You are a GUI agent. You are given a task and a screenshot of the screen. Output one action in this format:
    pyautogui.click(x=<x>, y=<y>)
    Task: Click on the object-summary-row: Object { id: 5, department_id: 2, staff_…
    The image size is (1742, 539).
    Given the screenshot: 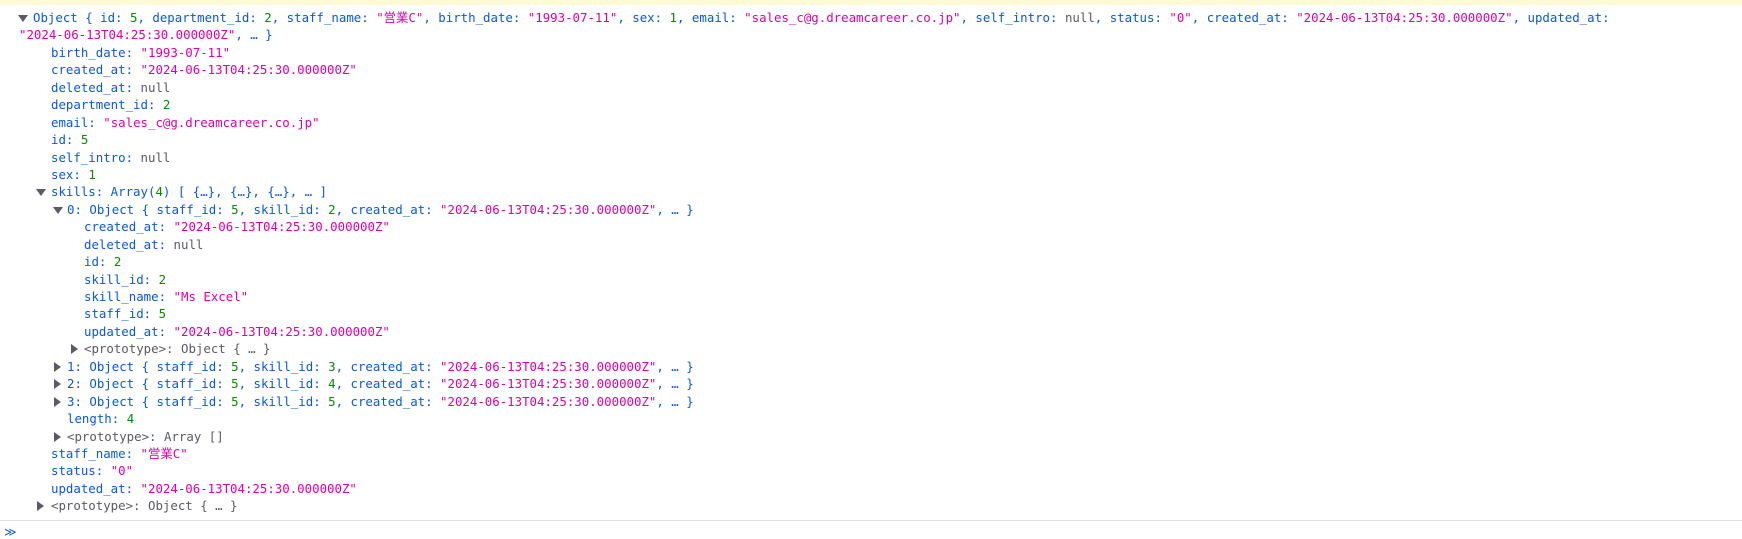 What is the action you would take?
    pyautogui.click(x=871, y=17)
    